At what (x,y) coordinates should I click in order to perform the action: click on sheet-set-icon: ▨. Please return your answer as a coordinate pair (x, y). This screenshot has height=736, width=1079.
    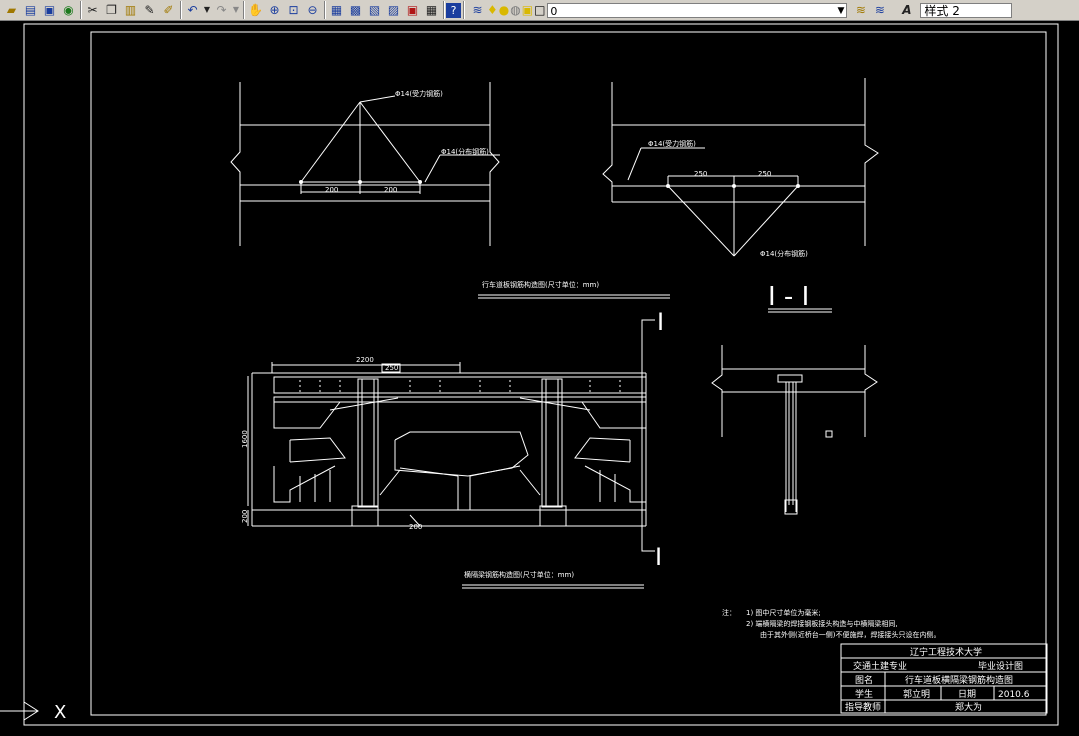
    Looking at the image, I should click on (393, 10).